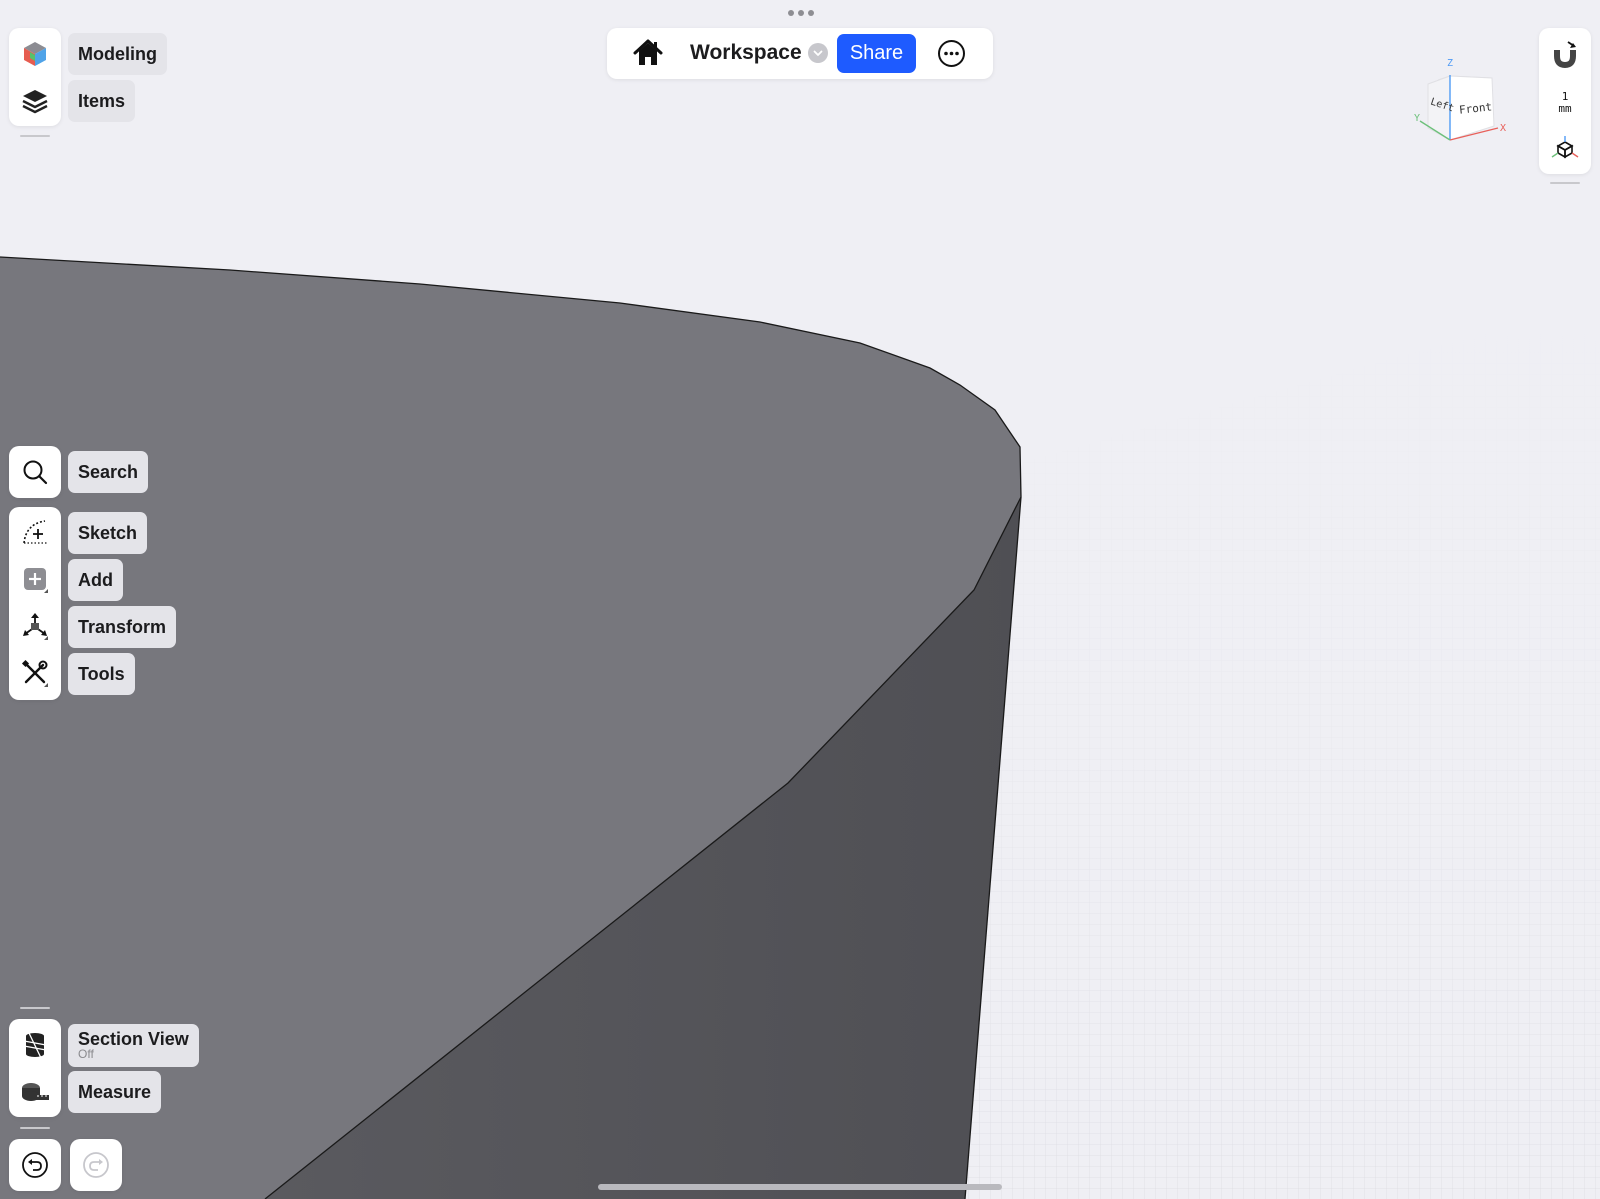 Image resolution: width=1600 pixels, height=1199 pixels. What do you see at coordinates (115, 1092) in the screenshot?
I see `measure-label: Measure` at bounding box center [115, 1092].